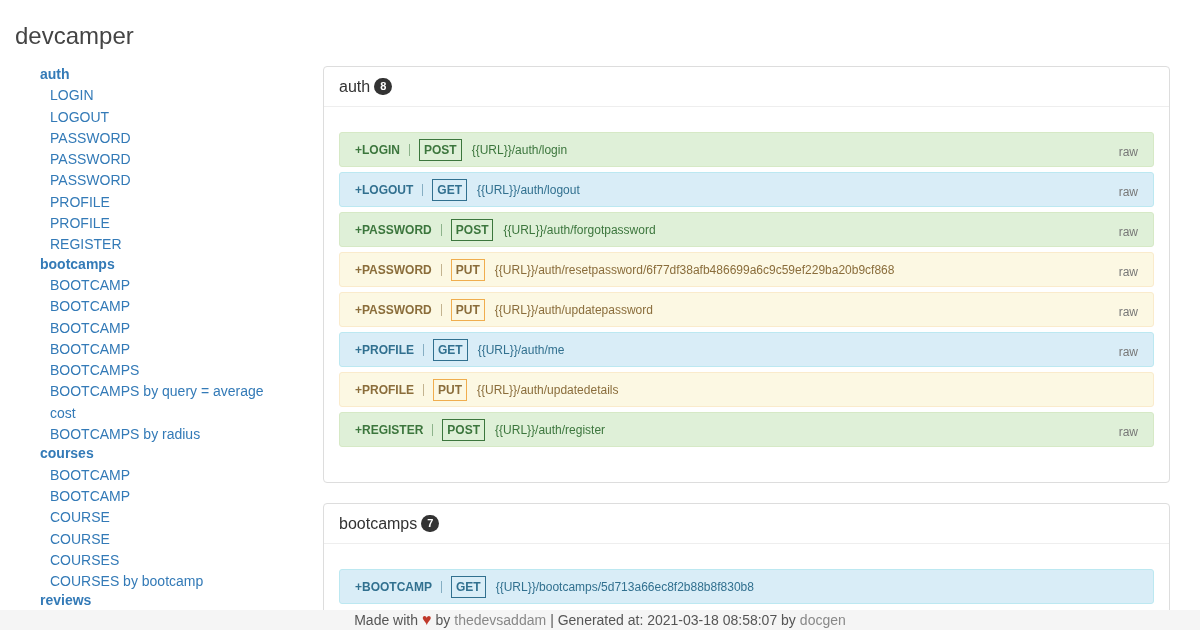  I want to click on footer-text: by, so click(443, 620).